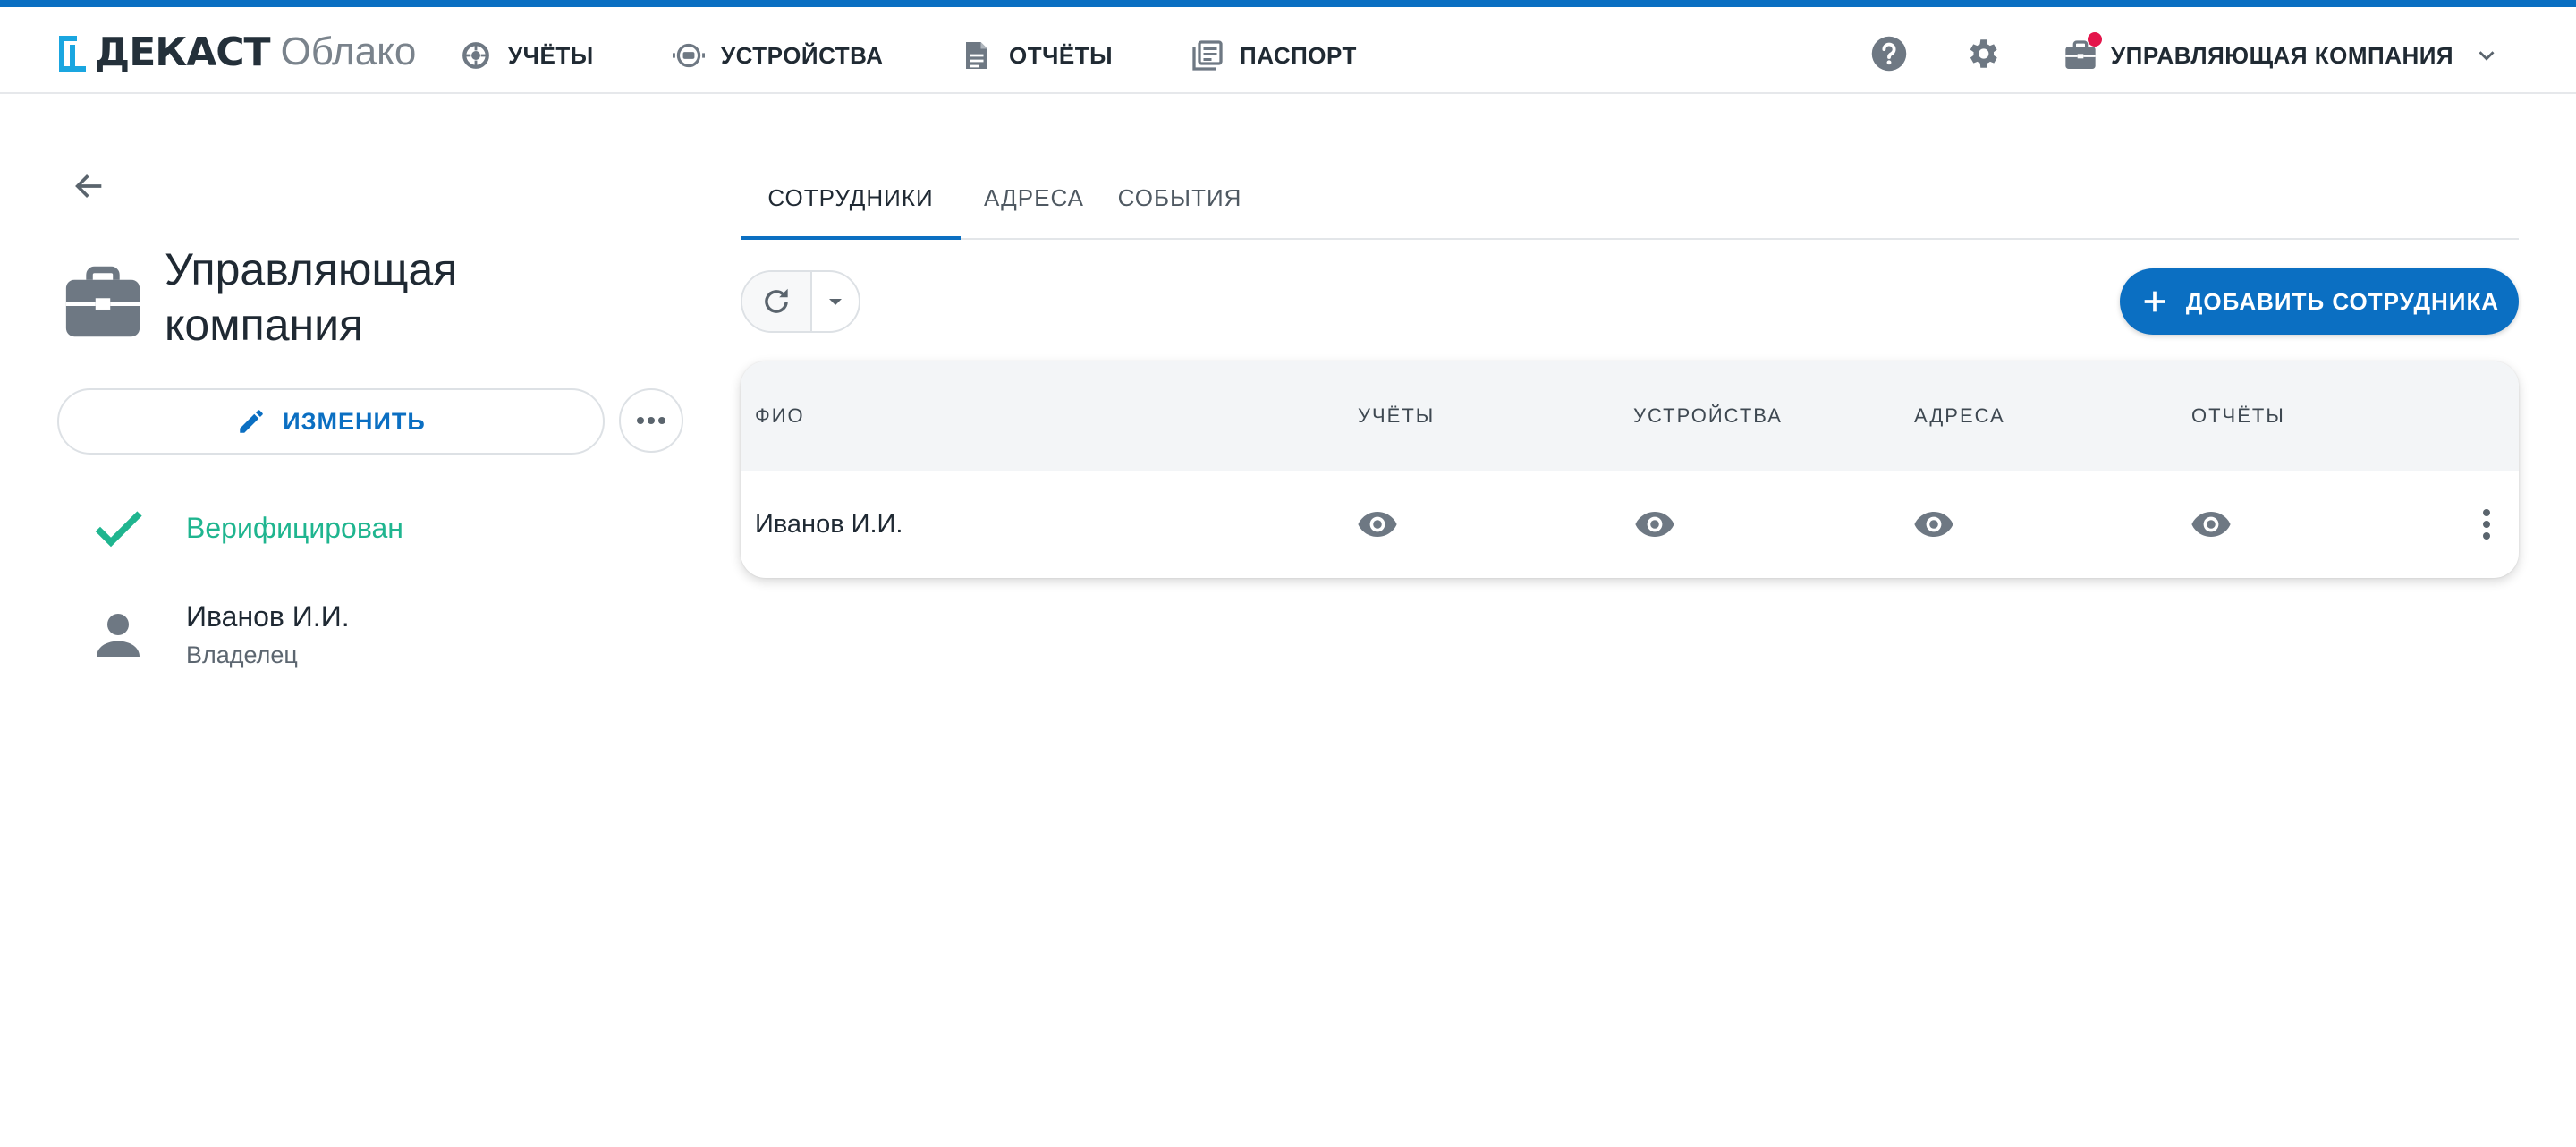 The image size is (2576, 1147). What do you see at coordinates (183, 52) in the screenshot?
I see `logo-brand-text: ДЕКАСТ` at bounding box center [183, 52].